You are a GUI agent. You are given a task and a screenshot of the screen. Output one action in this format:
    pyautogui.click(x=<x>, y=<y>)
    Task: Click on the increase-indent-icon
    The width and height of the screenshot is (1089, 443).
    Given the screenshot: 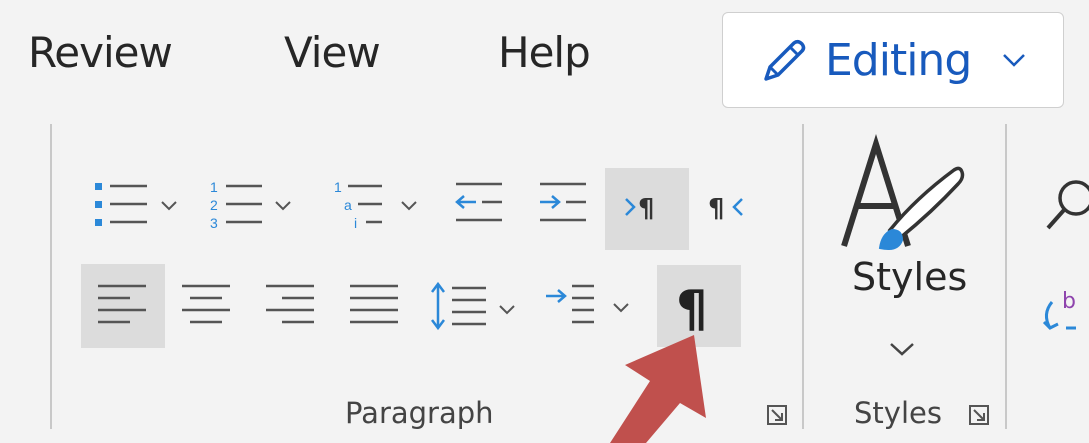 What is the action you would take?
    pyautogui.click(x=563, y=202)
    